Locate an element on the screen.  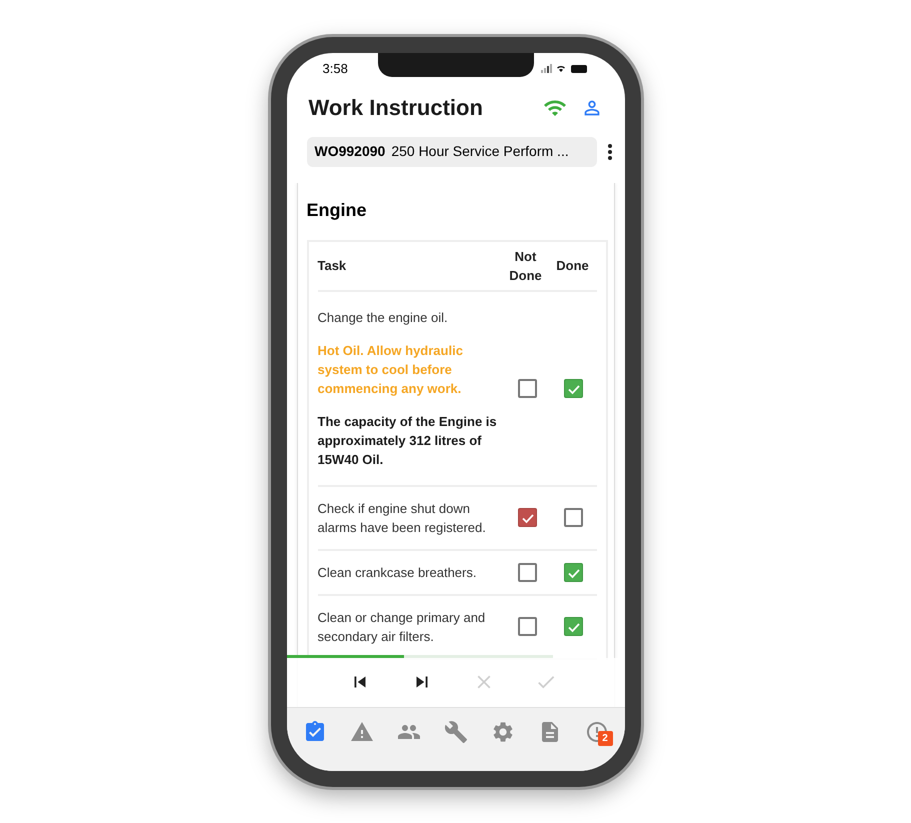
task-text: Clean crankcase breathers. is located at coordinates (398, 573).